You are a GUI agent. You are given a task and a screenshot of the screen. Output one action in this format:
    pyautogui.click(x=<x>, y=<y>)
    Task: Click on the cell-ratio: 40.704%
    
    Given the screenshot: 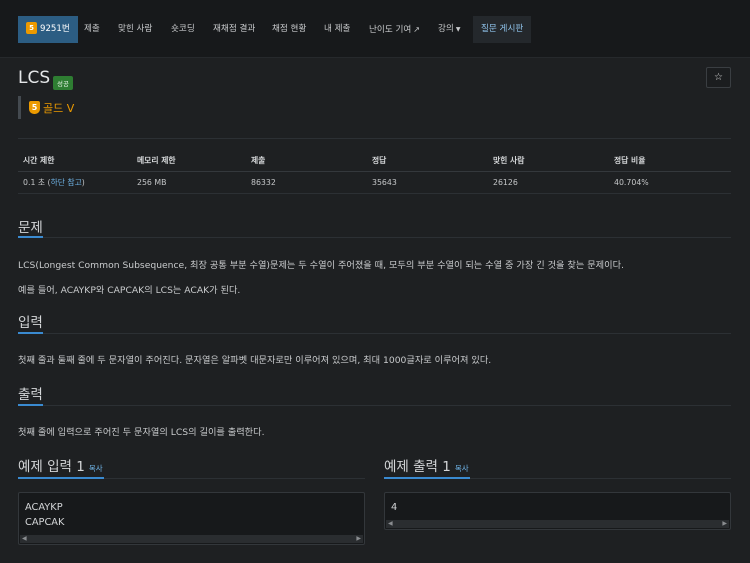 What is the action you would take?
    pyautogui.click(x=631, y=182)
    